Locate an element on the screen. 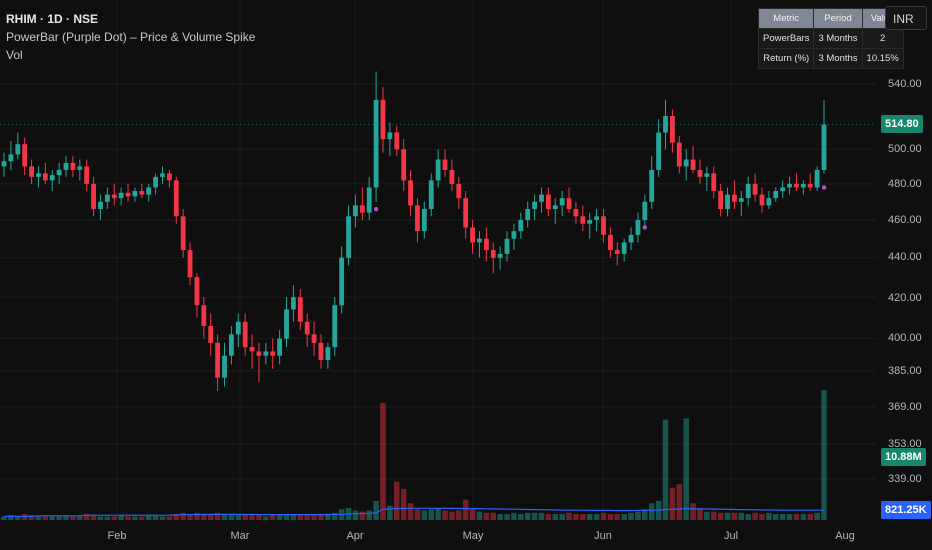  stats-cell-metric: PowerBars is located at coordinates (786, 38).